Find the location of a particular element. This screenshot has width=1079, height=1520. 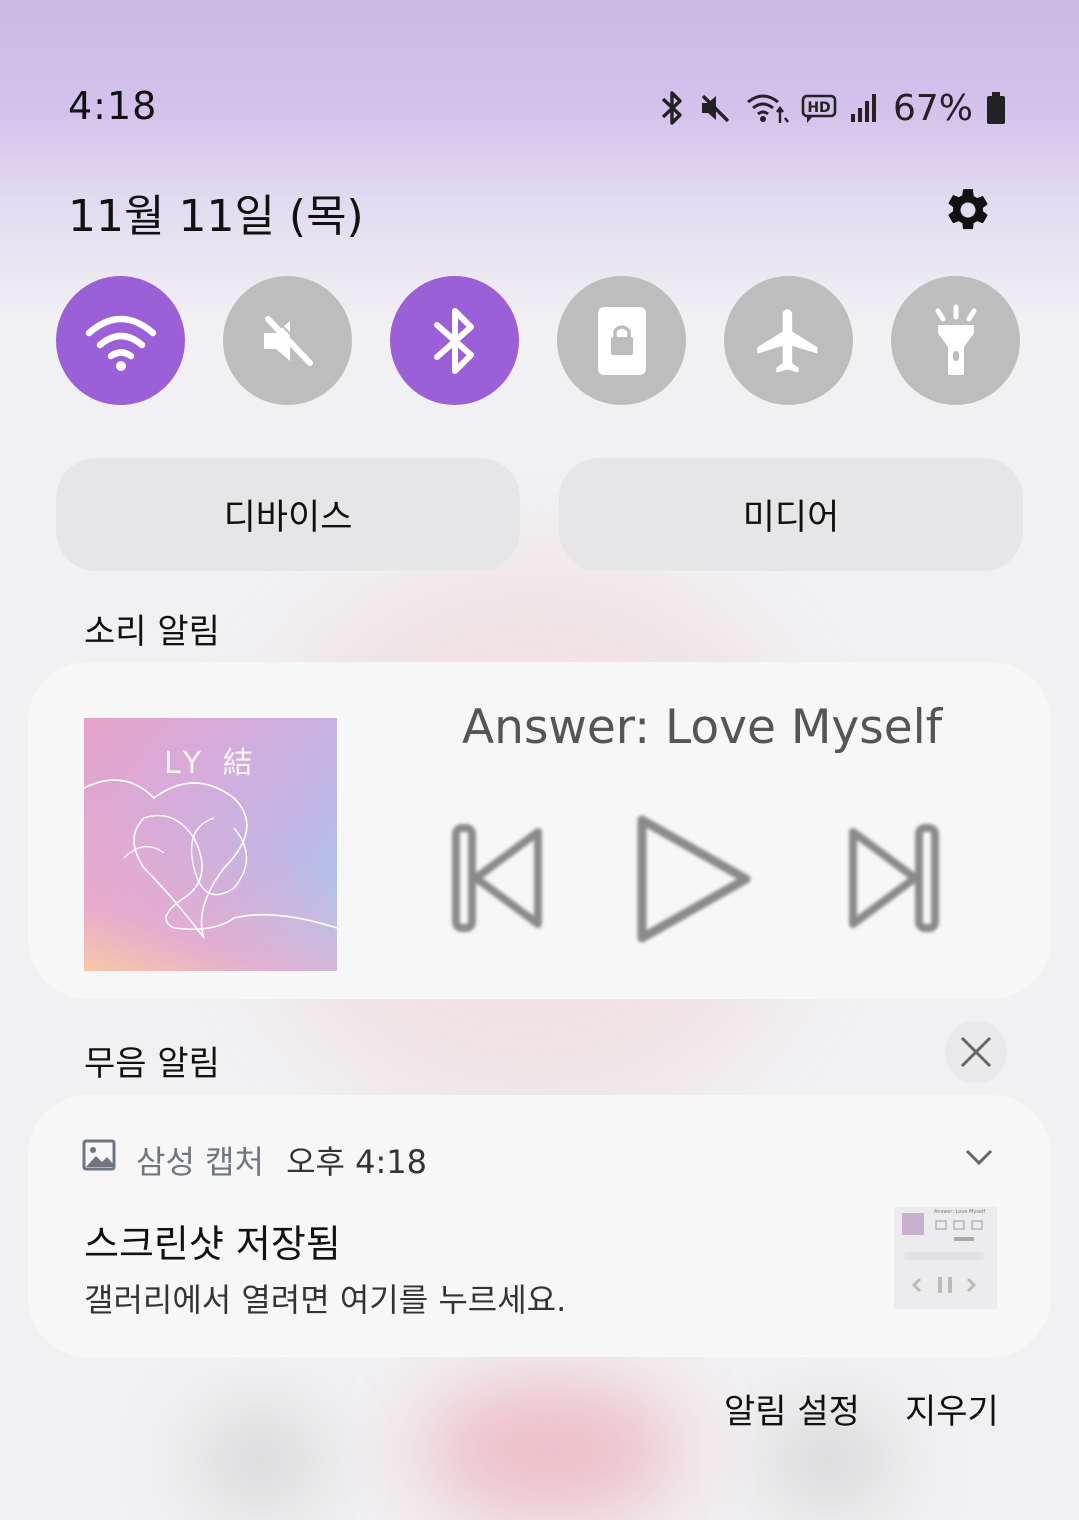

notification-meta: 삼성 캡처 오후 4:18 is located at coordinates (281, 1160).